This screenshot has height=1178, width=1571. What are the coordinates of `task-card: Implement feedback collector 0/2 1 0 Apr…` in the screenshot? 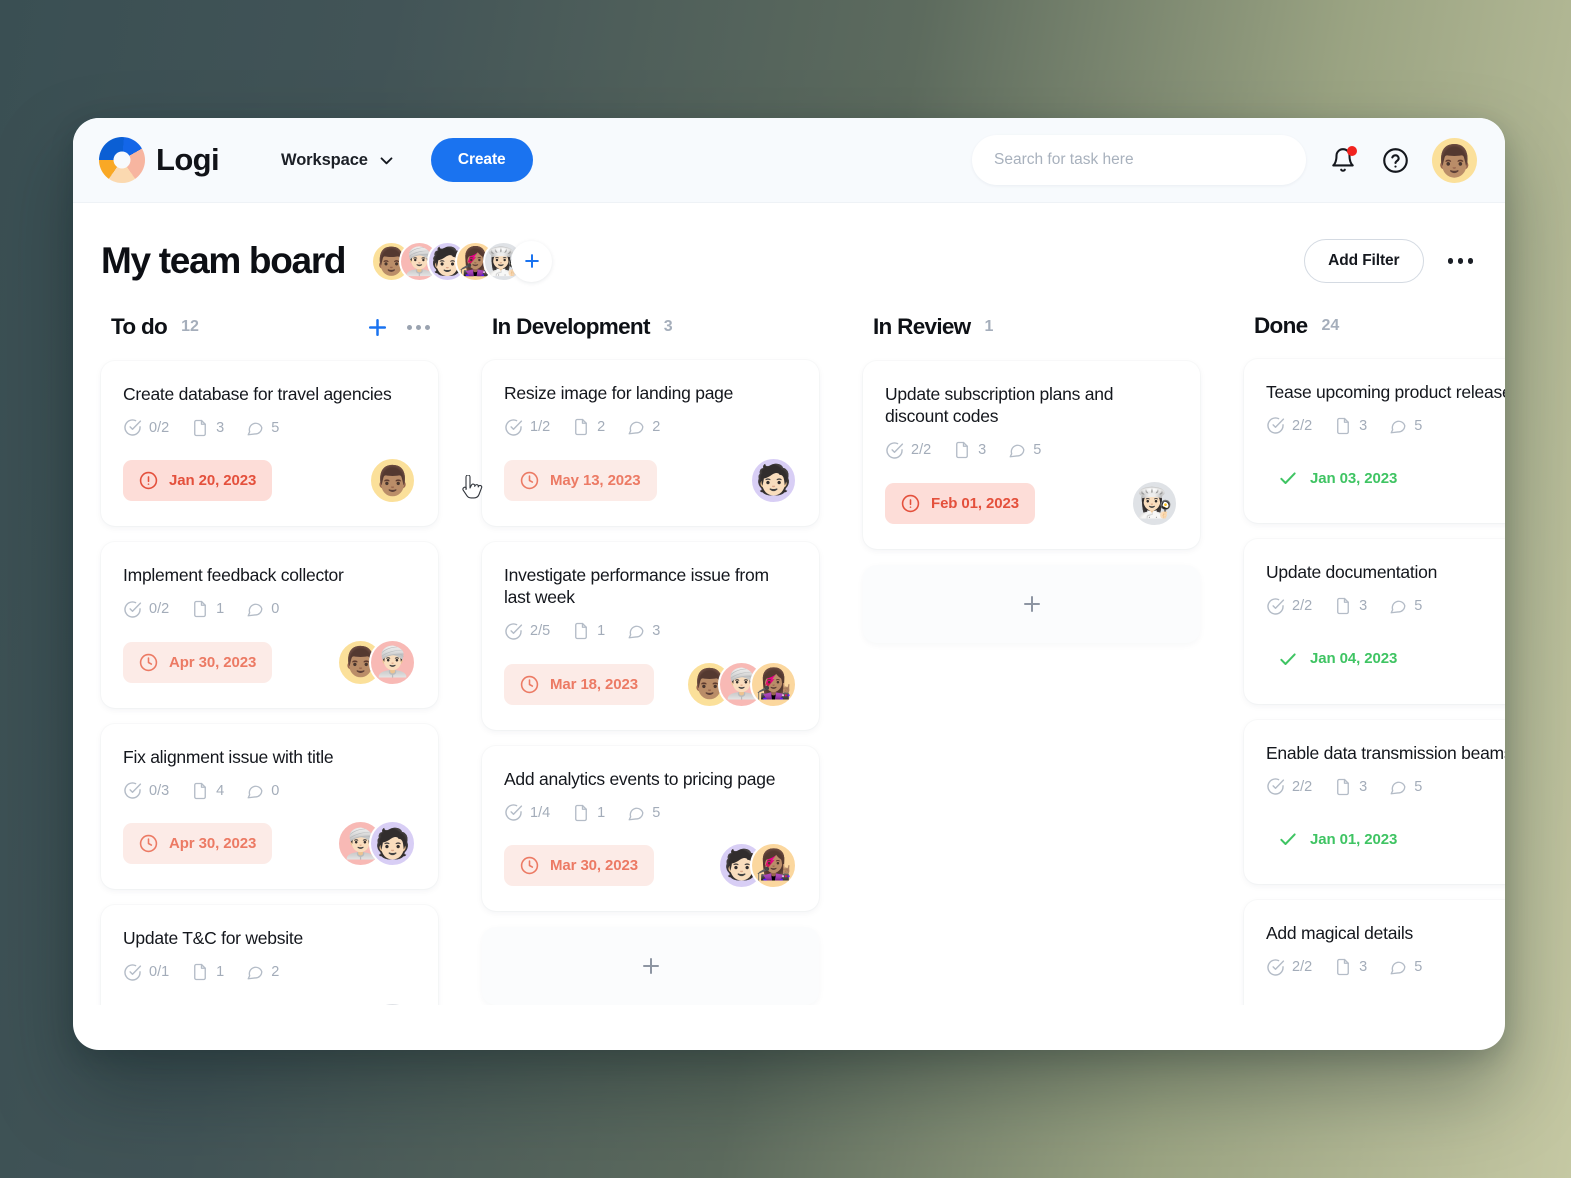 It's located at (269, 625).